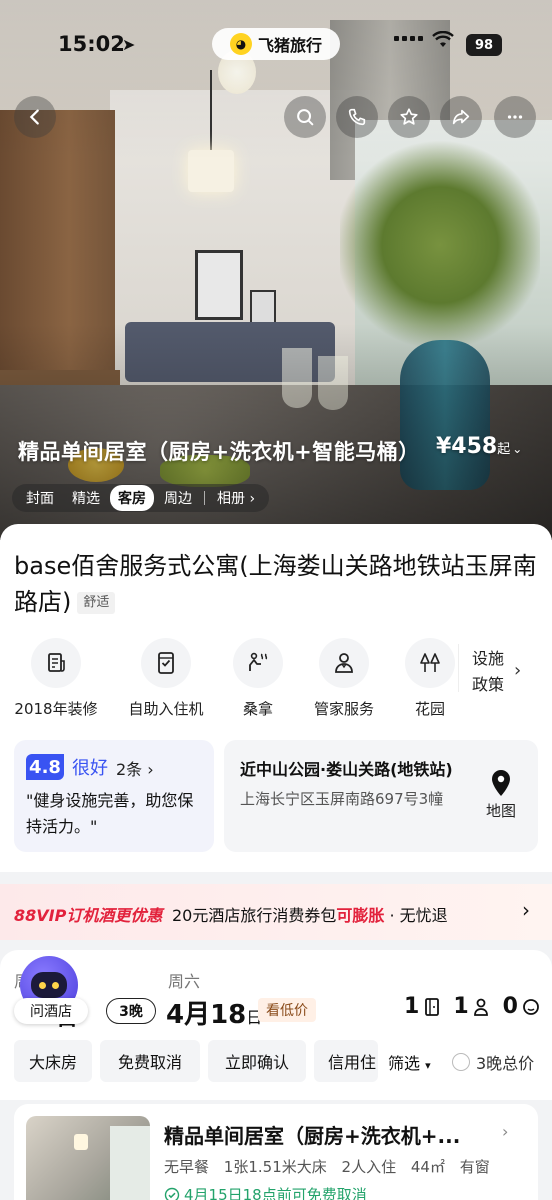  What do you see at coordinates (240, 44) in the screenshot?
I see `fliggy-logo-icon: ◕` at bounding box center [240, 44].